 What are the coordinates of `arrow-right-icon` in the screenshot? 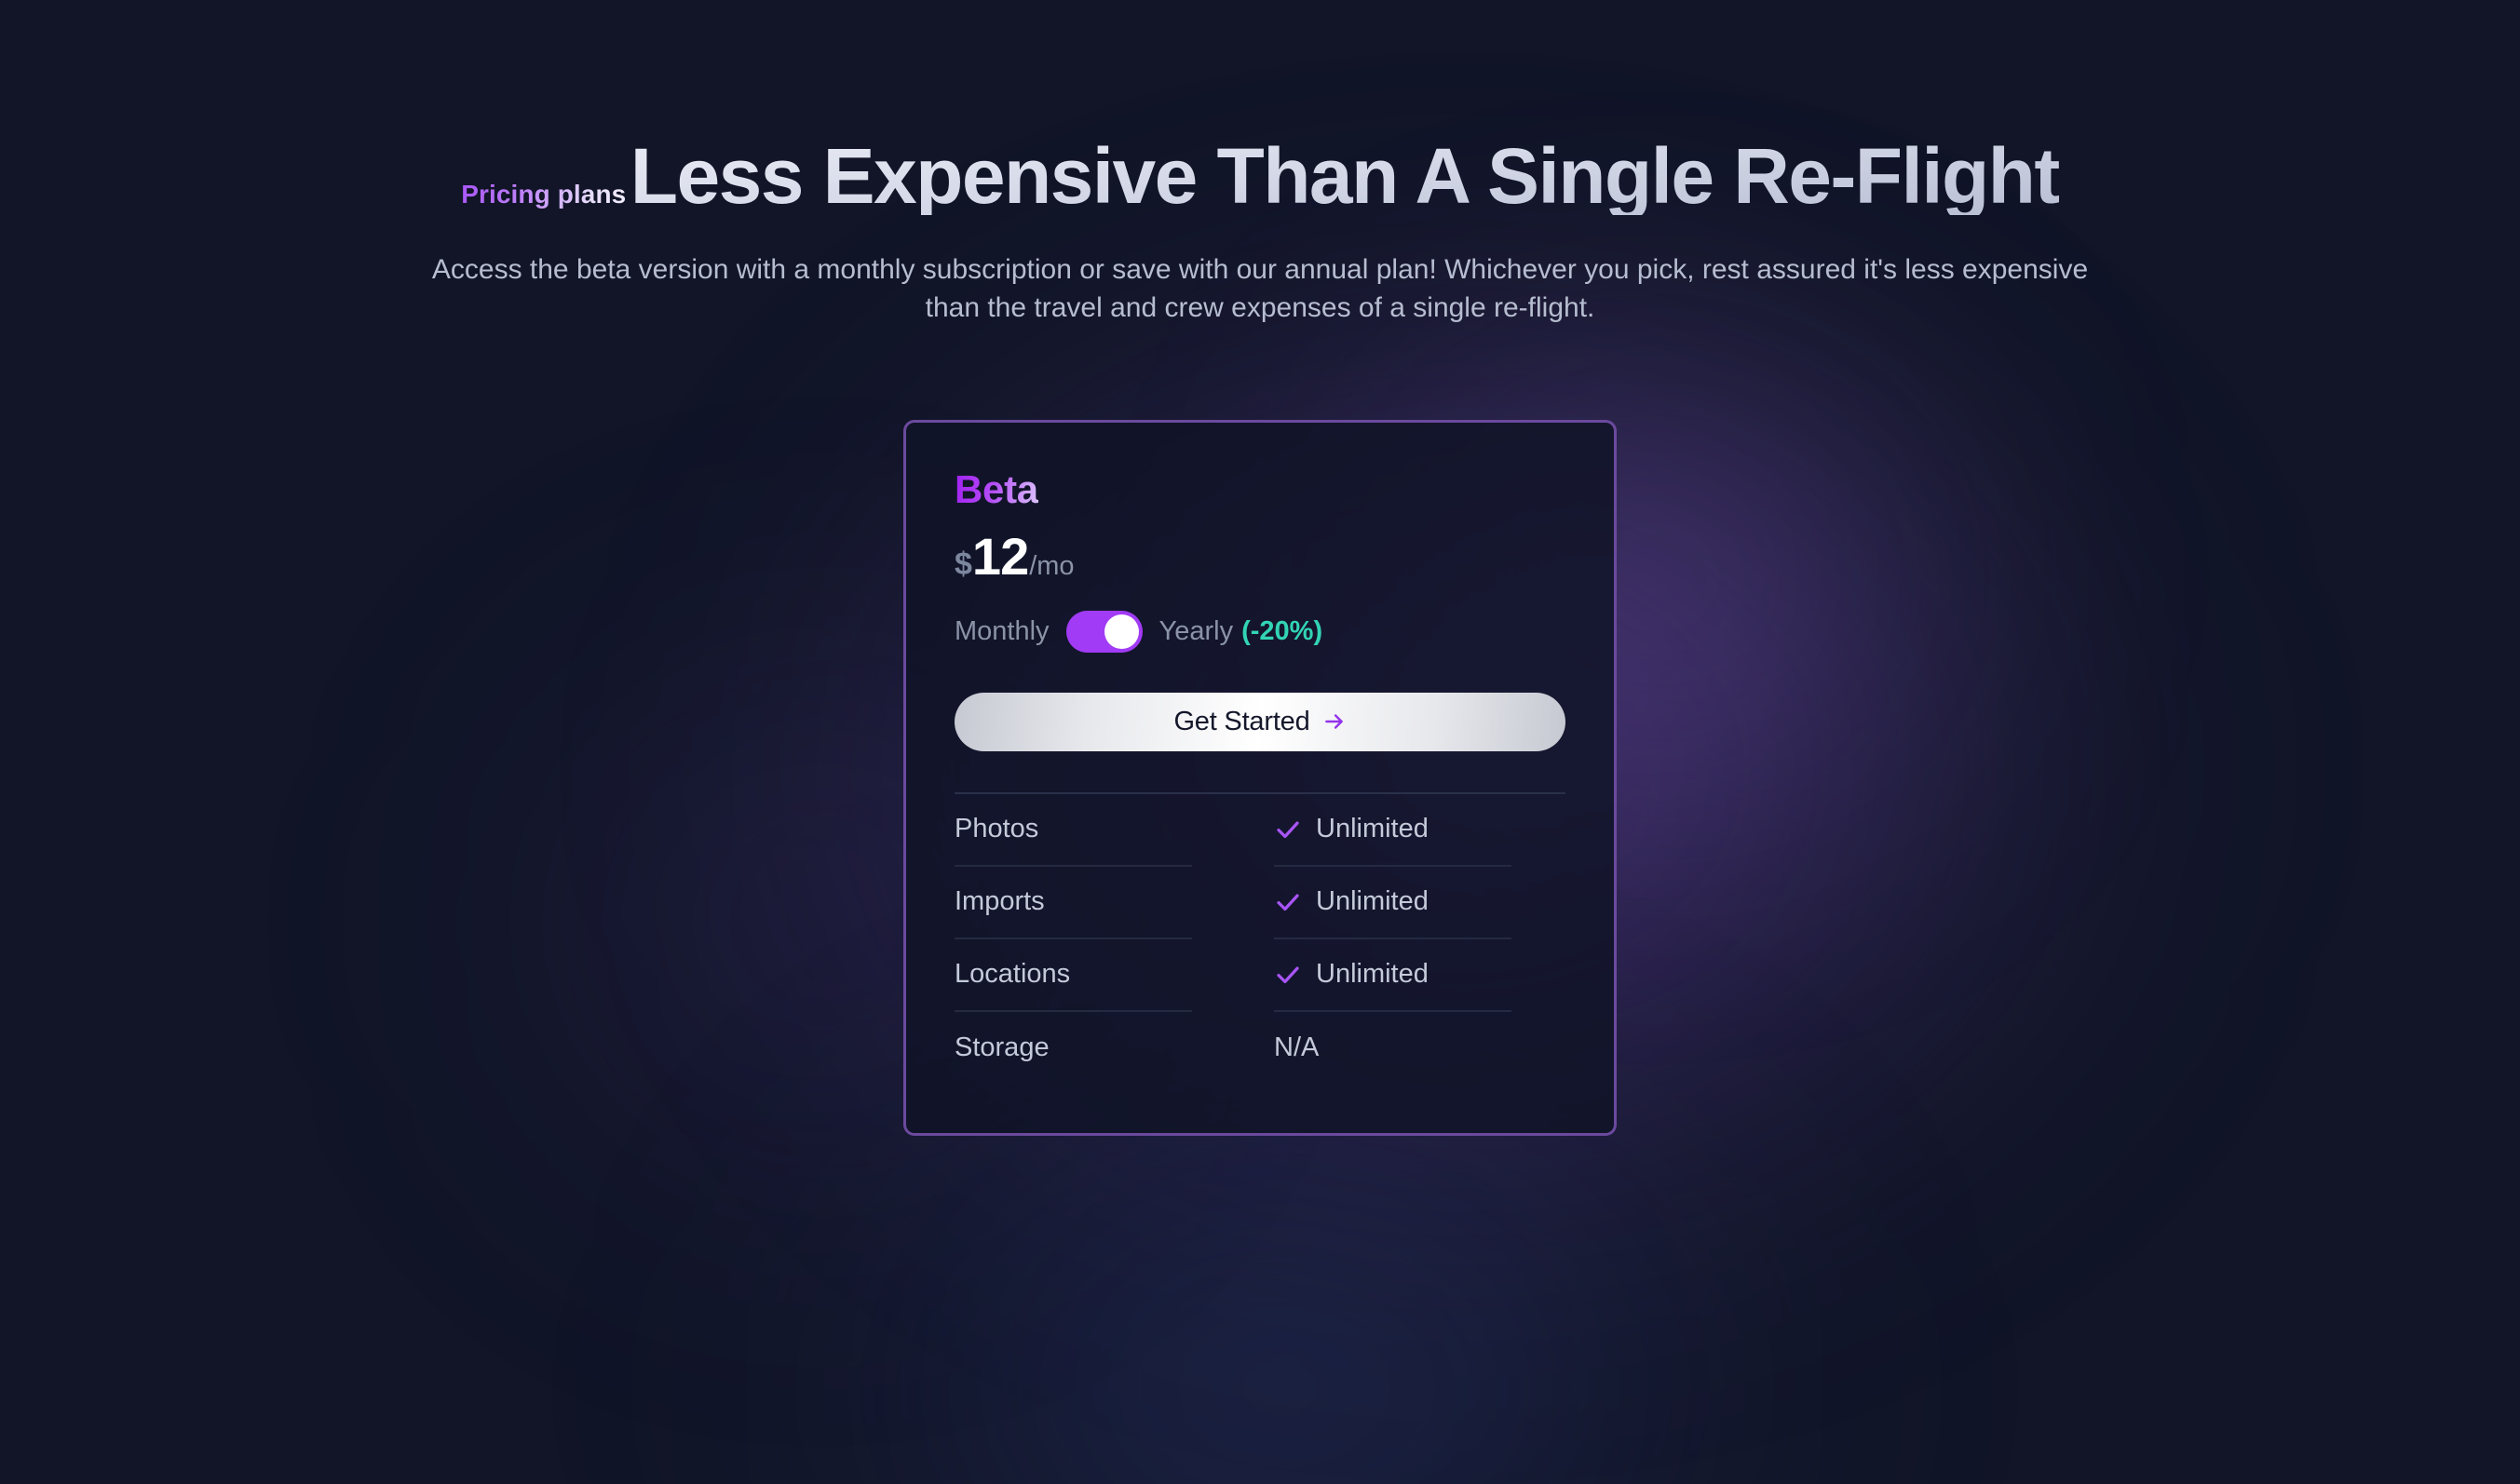 It's located at (1334, 721).